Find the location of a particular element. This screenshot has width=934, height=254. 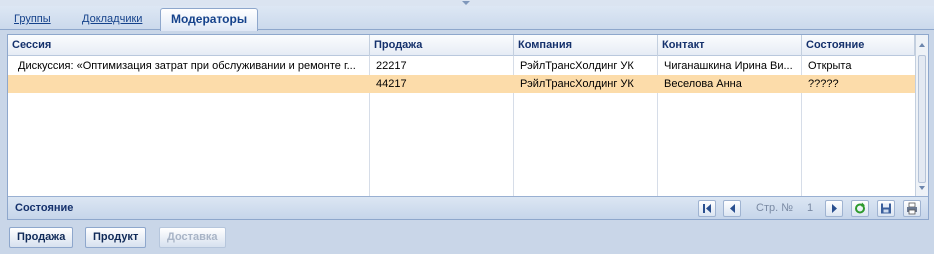

delivery-button: Доставка is located at coordinates (192, 237).